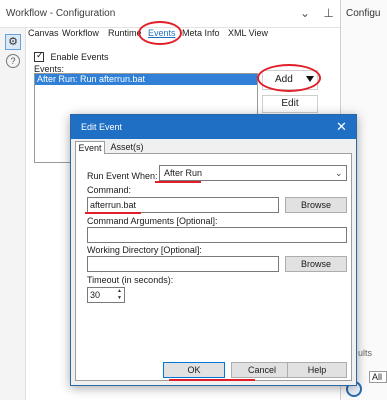  I want to click on right-pane-results-text: ults, so click(365, 353).